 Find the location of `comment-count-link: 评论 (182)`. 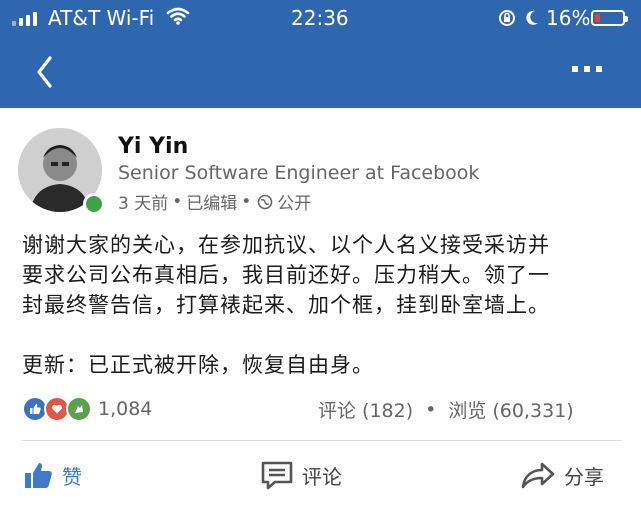

comment-count-link: 评论 (182) is located at coordinates (365, 409).